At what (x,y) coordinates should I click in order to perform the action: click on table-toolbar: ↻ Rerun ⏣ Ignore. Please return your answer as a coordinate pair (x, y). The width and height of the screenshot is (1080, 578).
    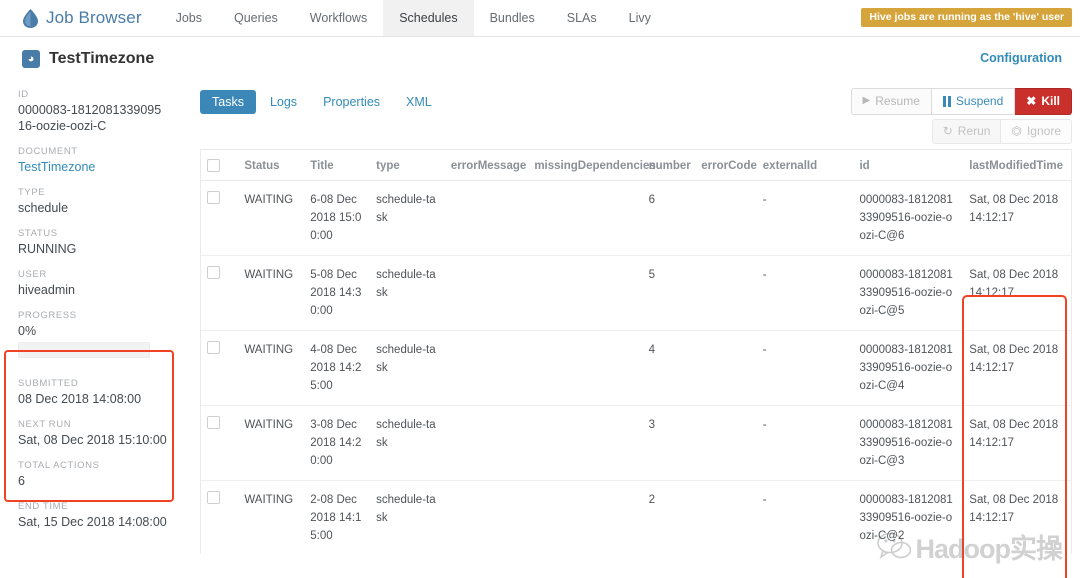
    Looking at the image, I should click on (636, 134).